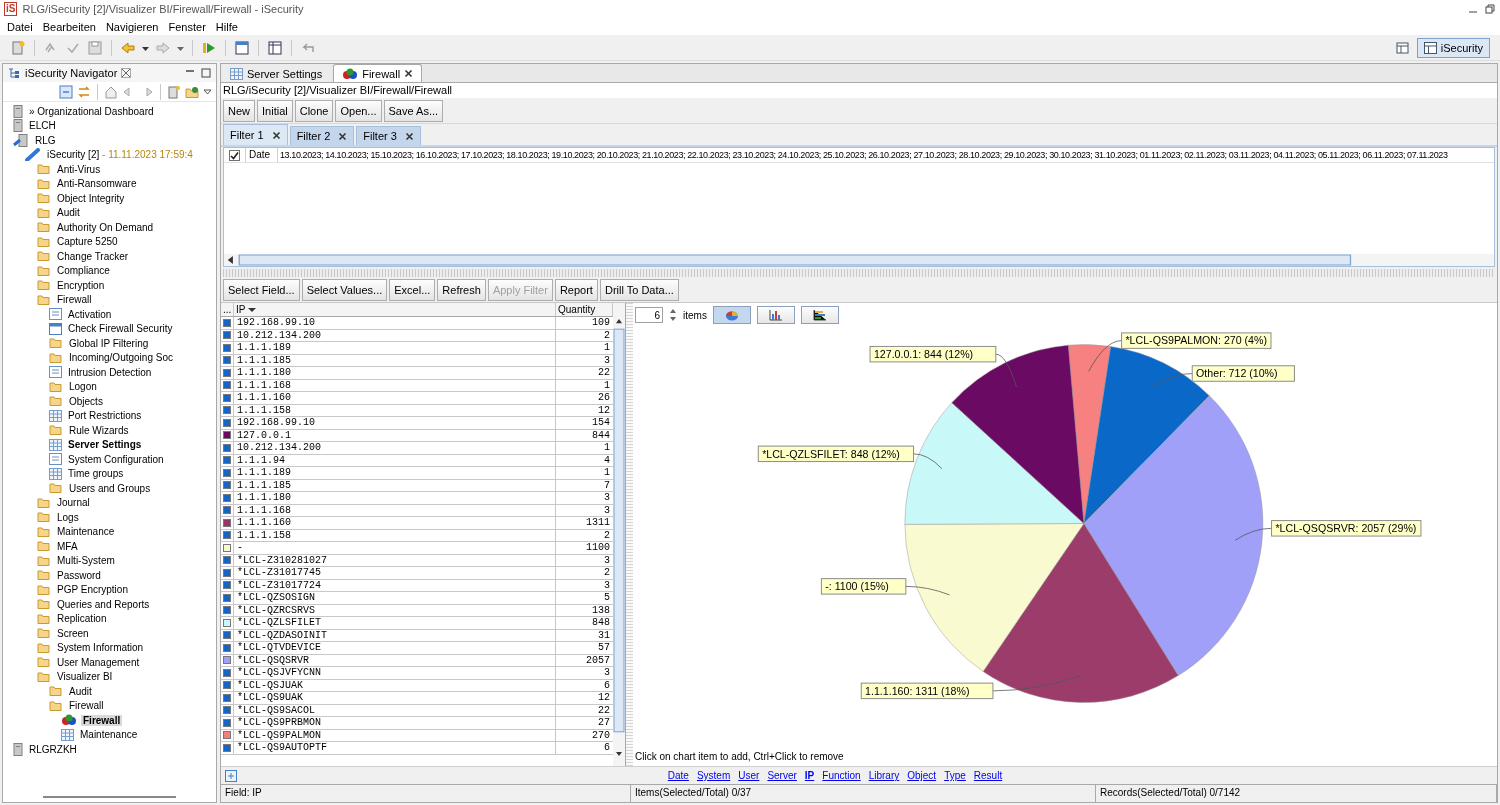 This screenshot has width=1500, height=805. Describe the element at coordinates (53, 749) in the screenshot. I see `tree-item: RLGRZKH` at that location.